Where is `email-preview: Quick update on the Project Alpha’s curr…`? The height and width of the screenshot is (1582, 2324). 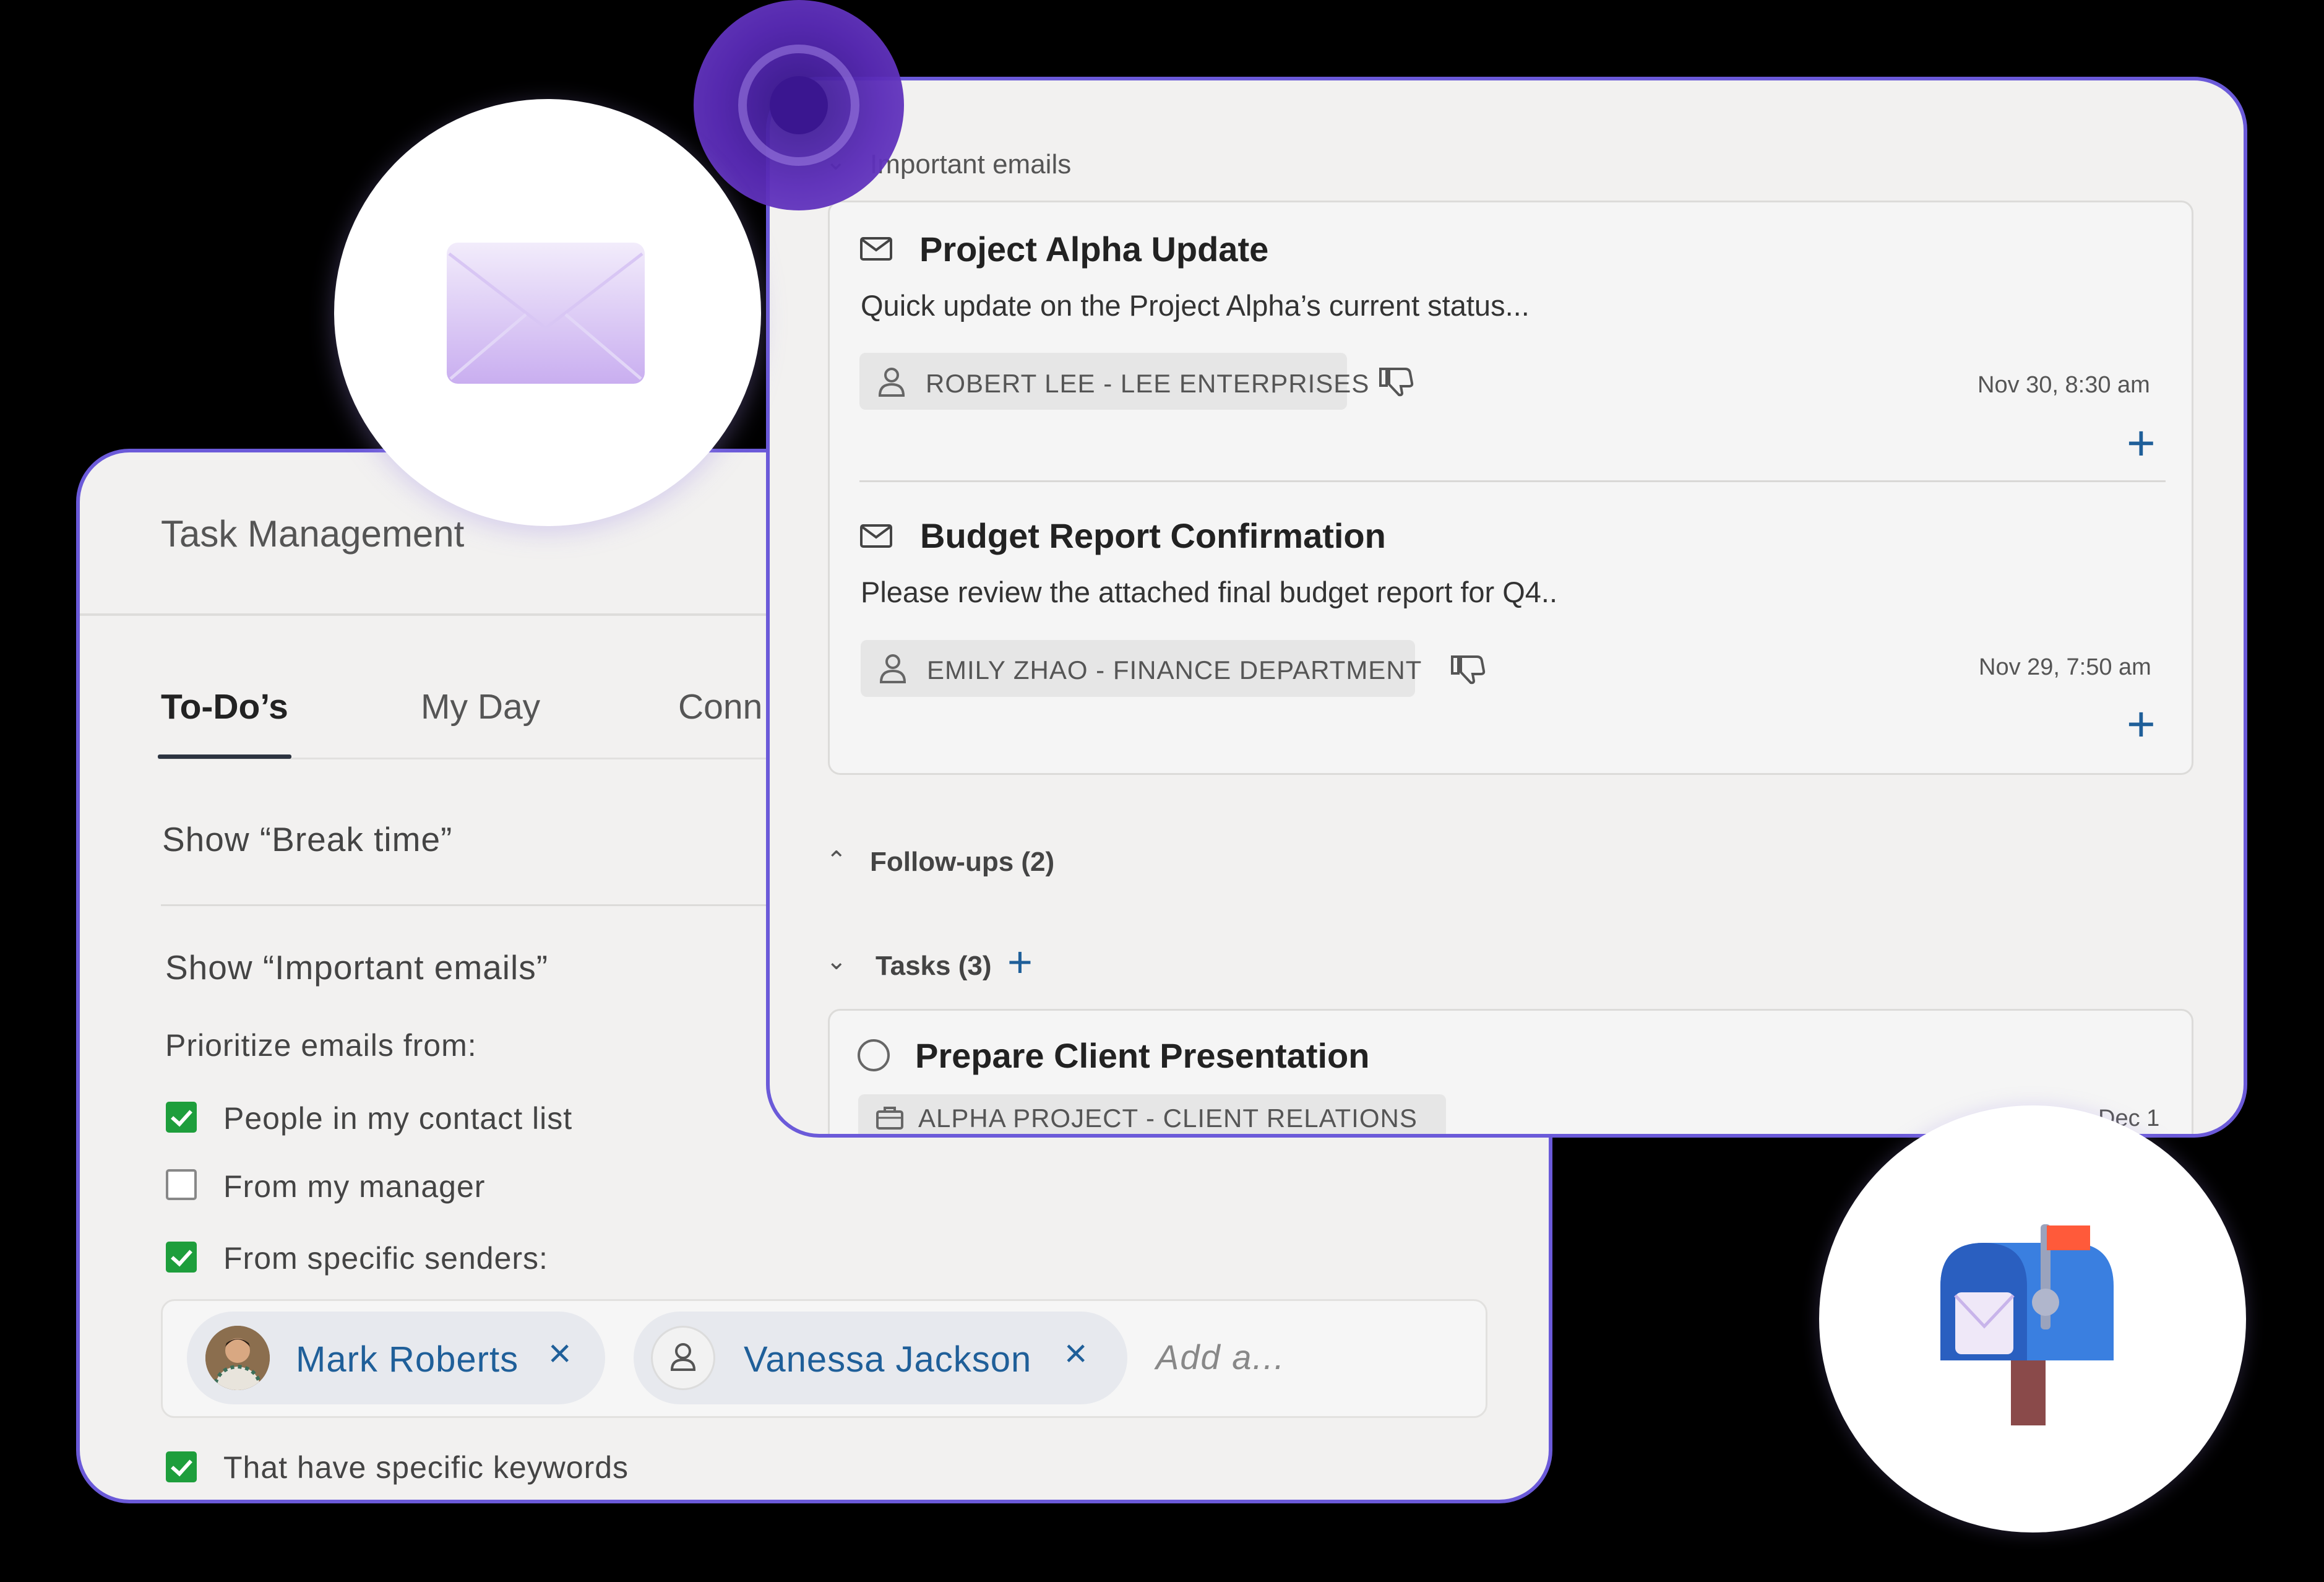
email-preview: Quick update on the Project Alpha’s curr… is located at coordinates (1195, 305).